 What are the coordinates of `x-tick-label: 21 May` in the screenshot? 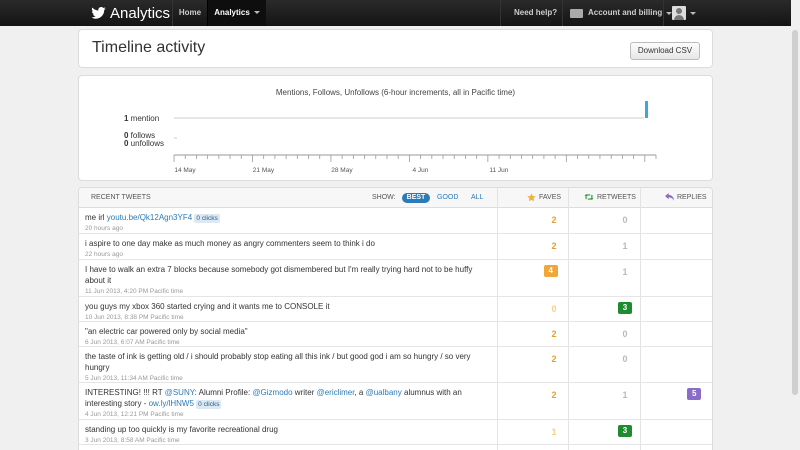 It's located at (264, 170).